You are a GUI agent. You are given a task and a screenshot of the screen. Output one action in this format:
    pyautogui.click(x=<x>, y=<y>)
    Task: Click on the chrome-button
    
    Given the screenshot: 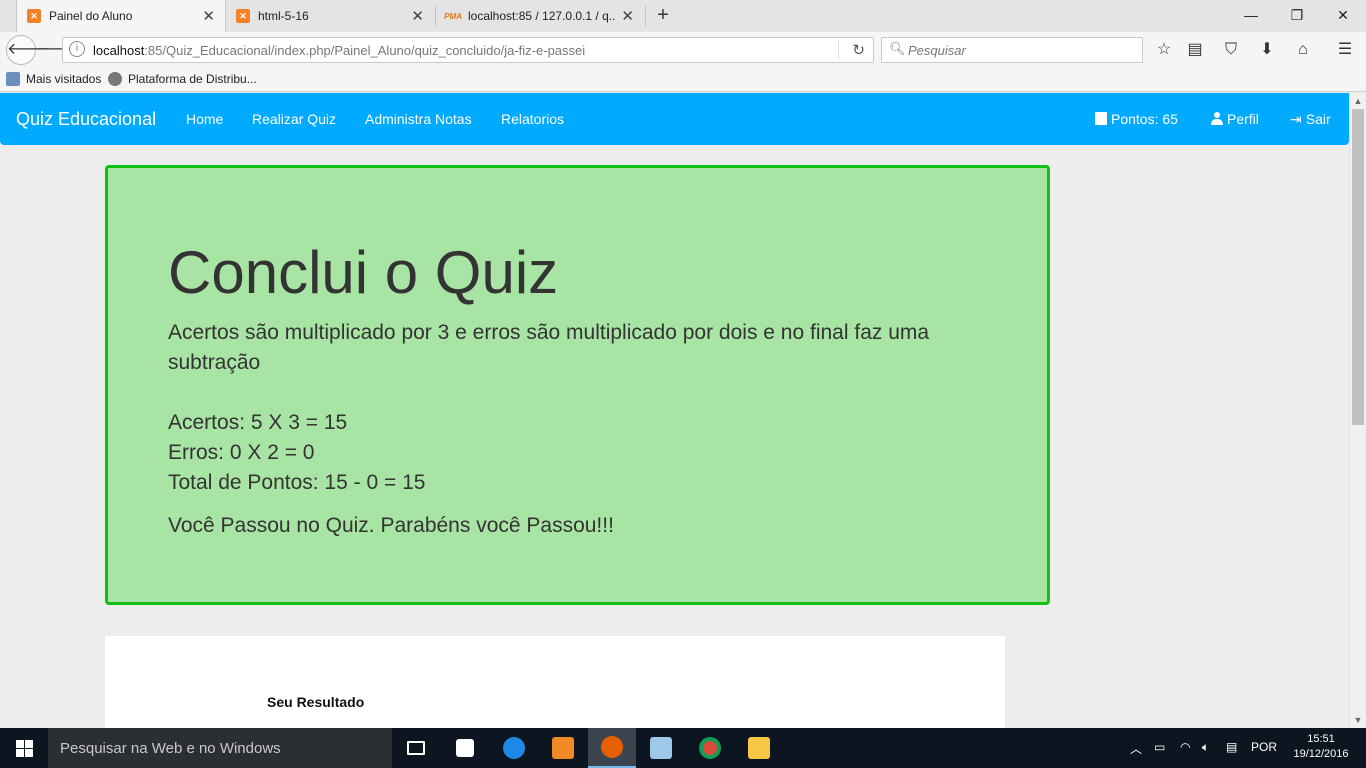 What is the action you would take?
    pyautogui.click(x=710, y=748)
    